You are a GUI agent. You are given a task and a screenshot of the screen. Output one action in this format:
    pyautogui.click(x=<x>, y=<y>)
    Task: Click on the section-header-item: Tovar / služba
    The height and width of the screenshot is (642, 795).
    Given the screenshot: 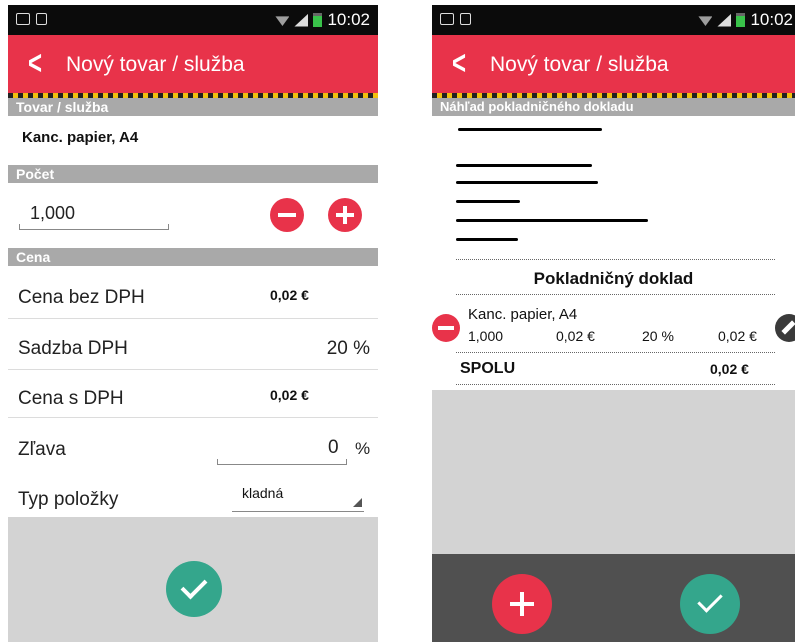 What is the action you would take?
    pyautogui.click(x=193, y=107)
    